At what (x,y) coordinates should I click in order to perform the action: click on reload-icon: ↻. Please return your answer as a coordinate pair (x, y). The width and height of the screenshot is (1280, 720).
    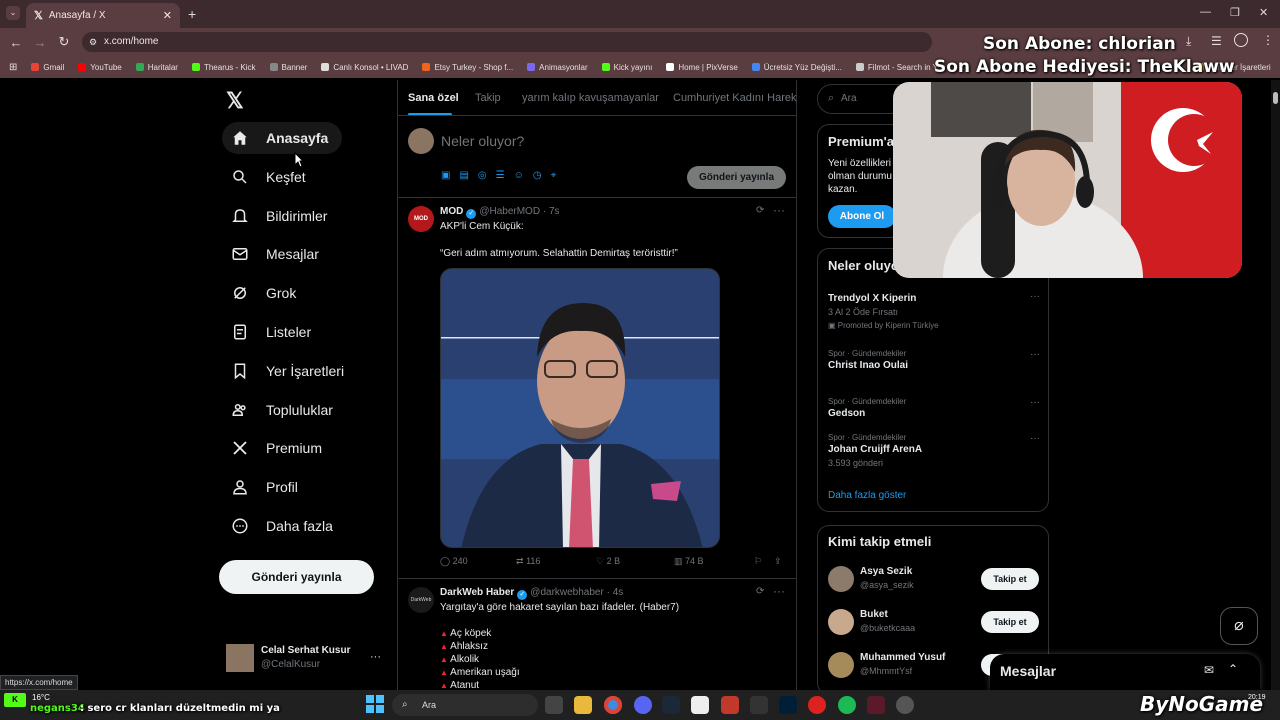
    Looking at the image, I should click on (64, 42).